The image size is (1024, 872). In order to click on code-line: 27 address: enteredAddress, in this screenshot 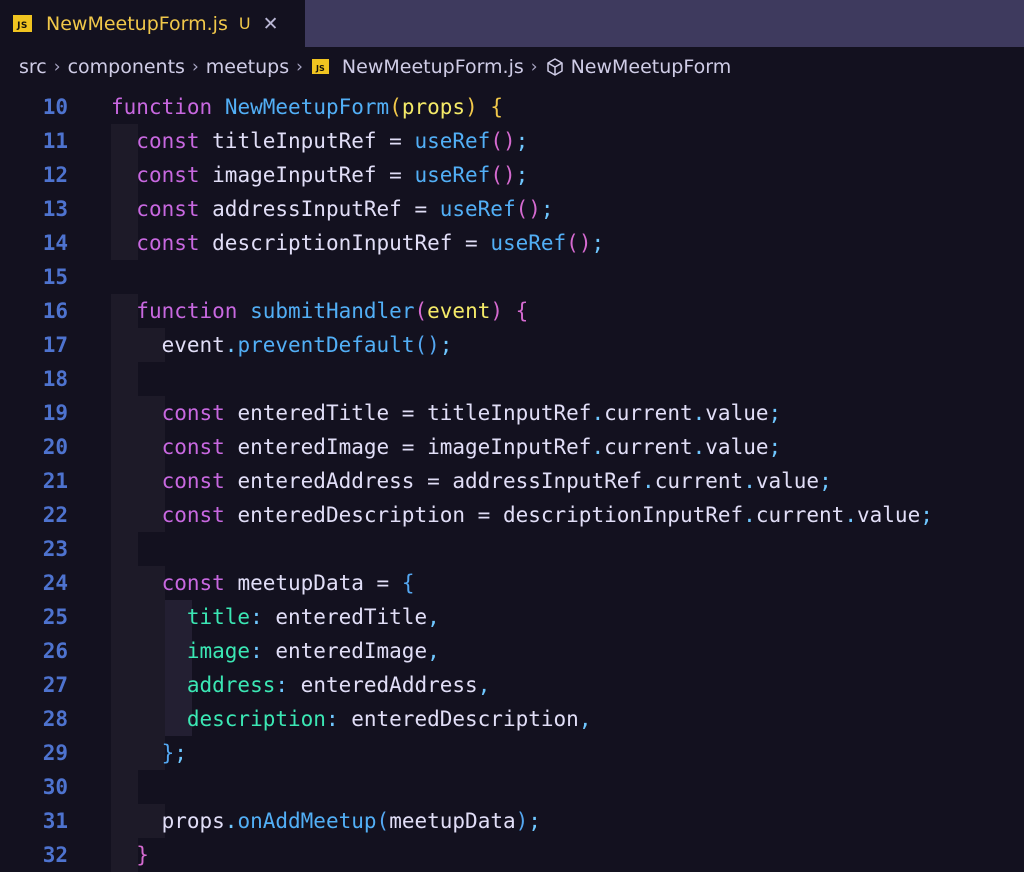, I will do `click(512, 685)`.